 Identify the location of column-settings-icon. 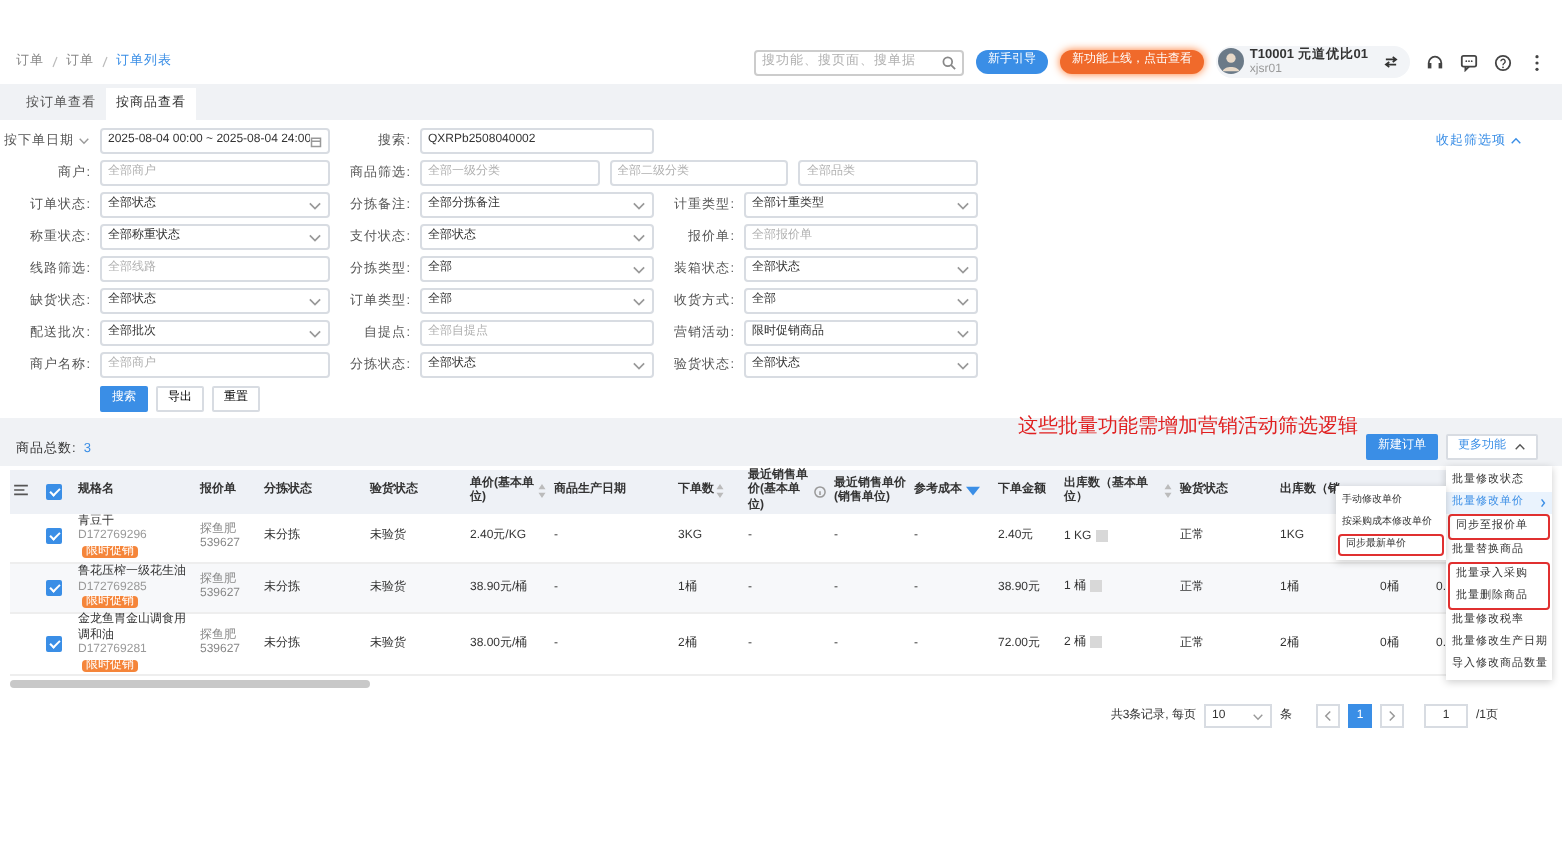
(21, 490).